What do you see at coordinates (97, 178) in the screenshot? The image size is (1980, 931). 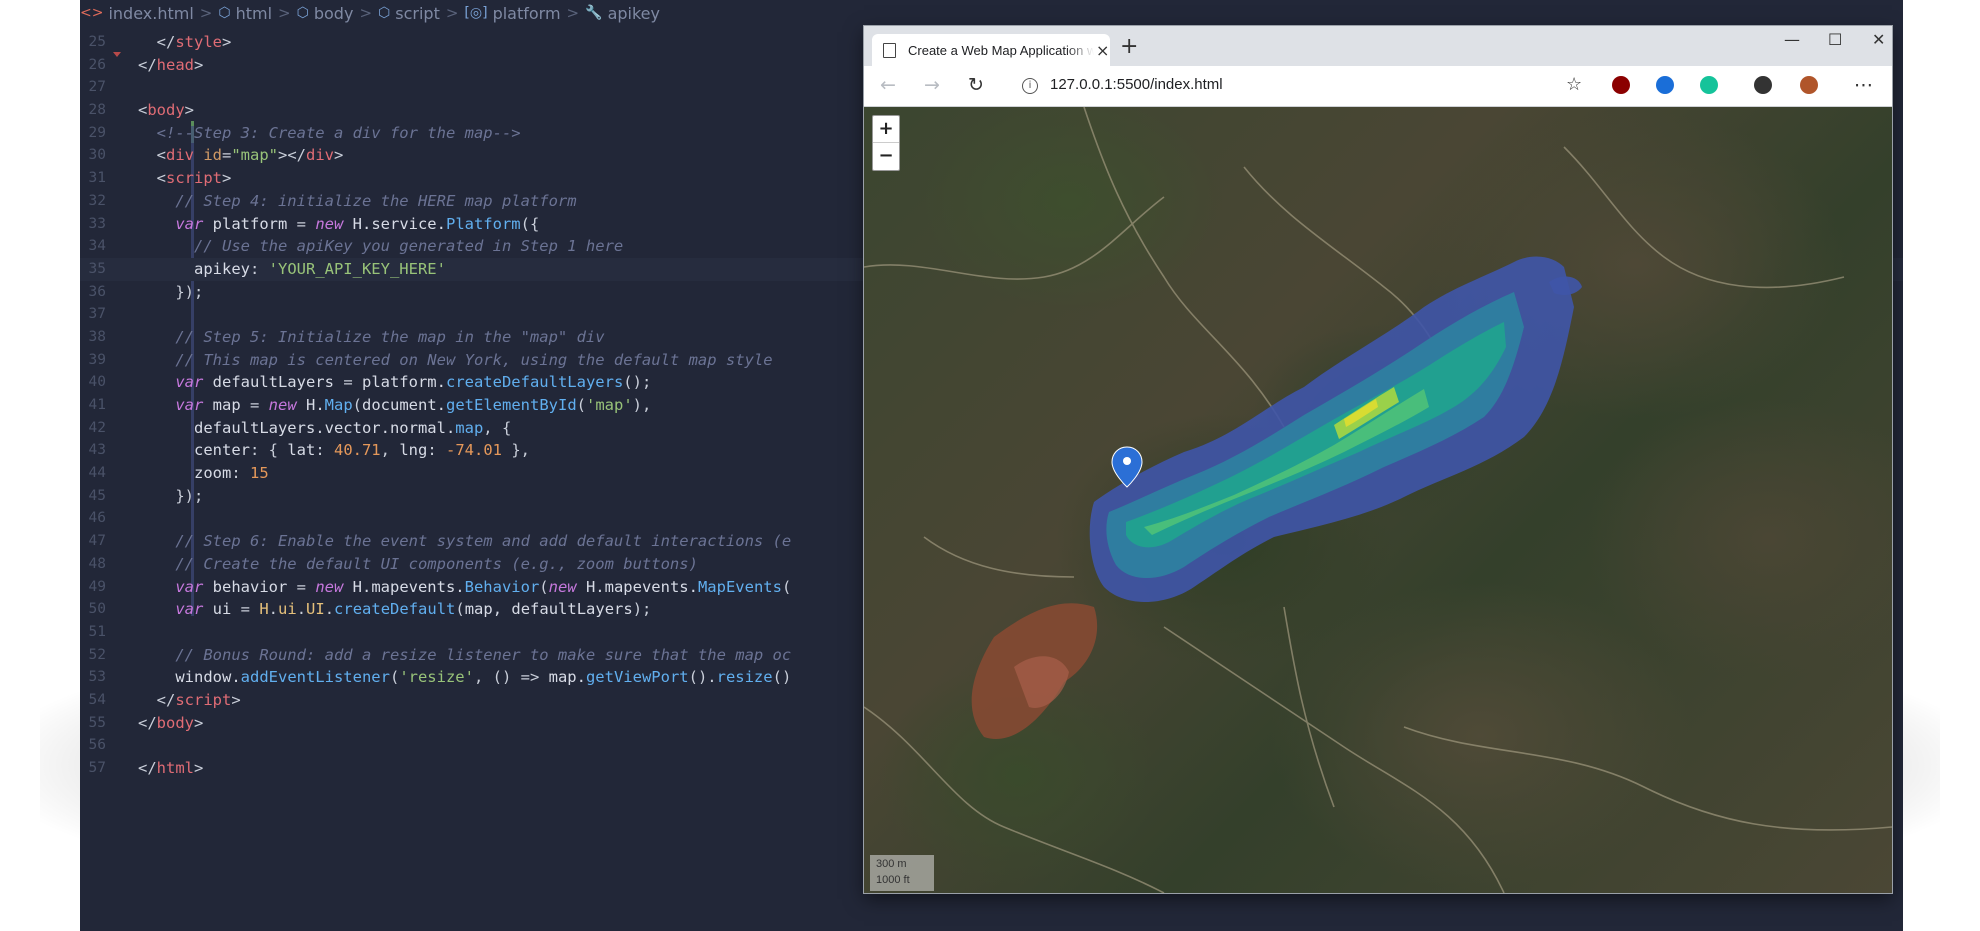 I see `line-number: 31` at bounding box center [97, 178].